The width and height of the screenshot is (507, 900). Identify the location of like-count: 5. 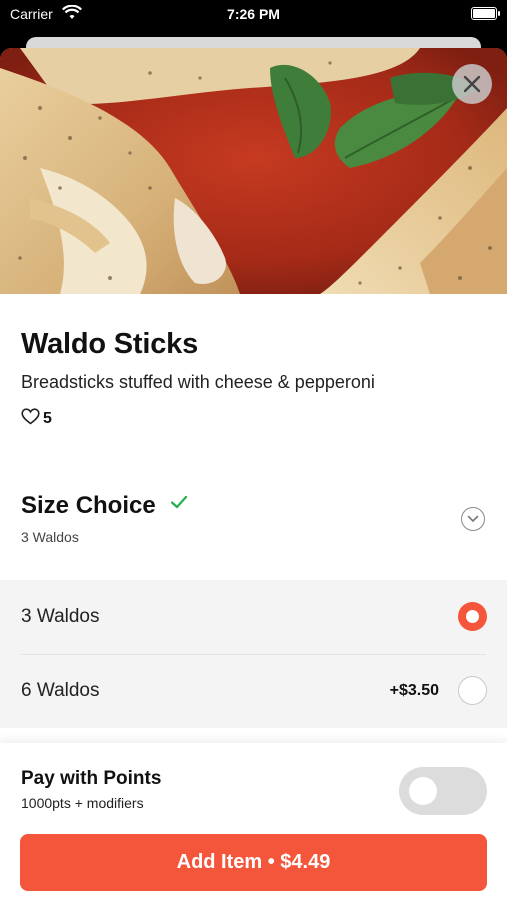
(47, 418).